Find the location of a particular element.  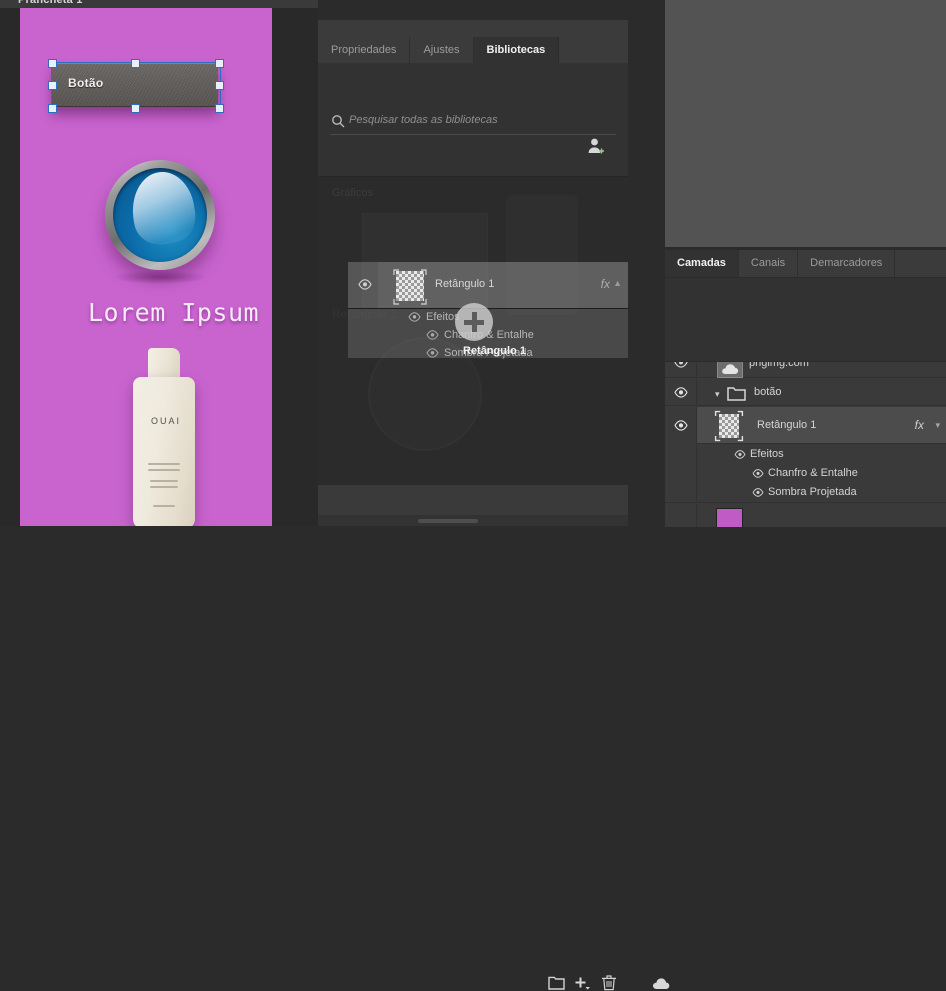

layer-name: Efeitos is located at coordinates (767, 454).